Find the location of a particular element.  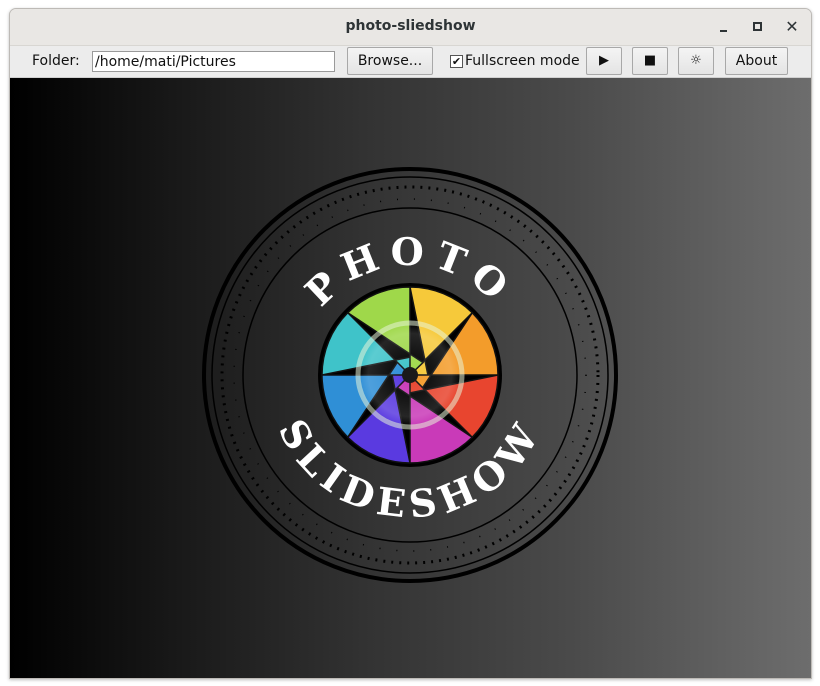

settings-icon: ☼ is located at coordinates (696, 60).